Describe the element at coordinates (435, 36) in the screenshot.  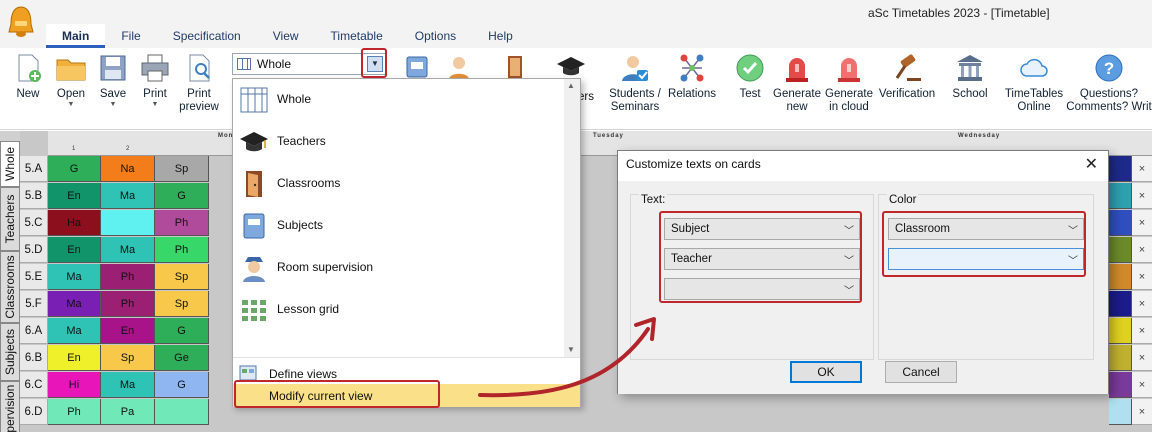
I see `tab-options: Options` at that location.